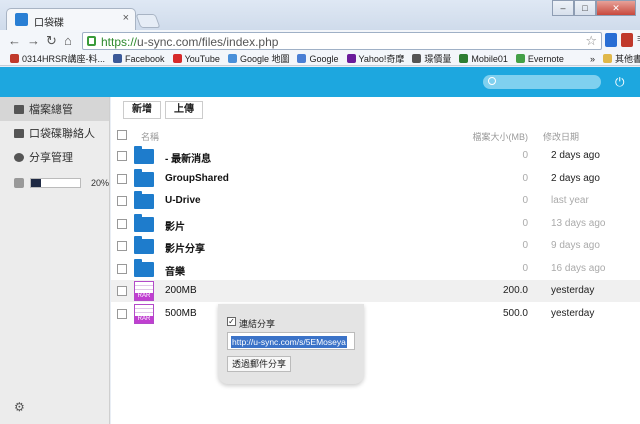 The width and height of the screenshot is (640, 424). I want to click on maximize-button: □, so click(585, 8).